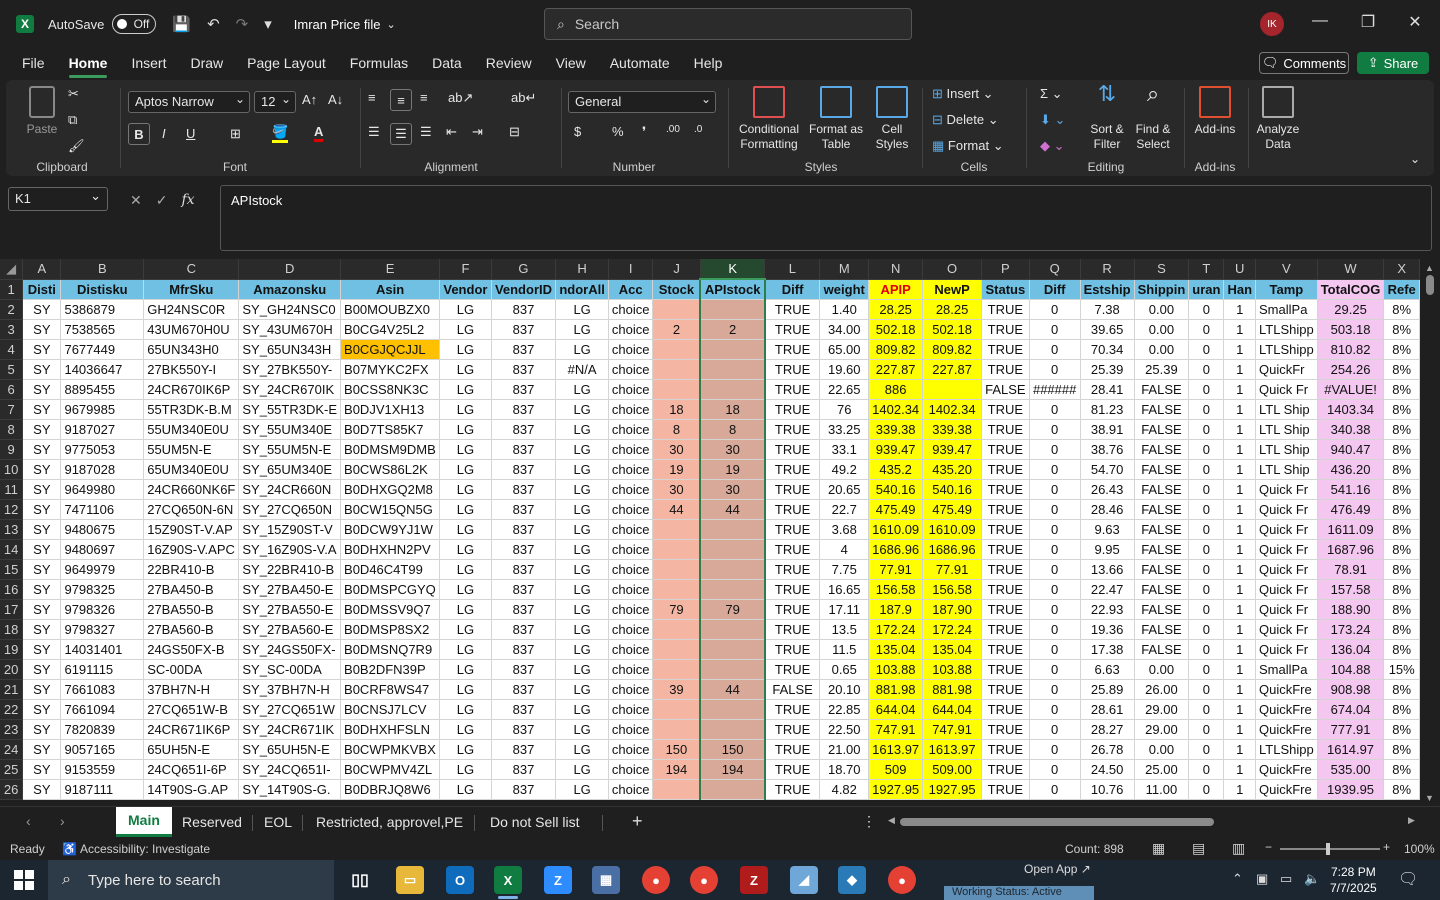 Image resolution: width=1440 pixels, height=900 pixels. What do you see at coordinates (191, 549) in the screenshot?
I see `cell: 16Z90S-V.APC` at bounding box center [191, 549].